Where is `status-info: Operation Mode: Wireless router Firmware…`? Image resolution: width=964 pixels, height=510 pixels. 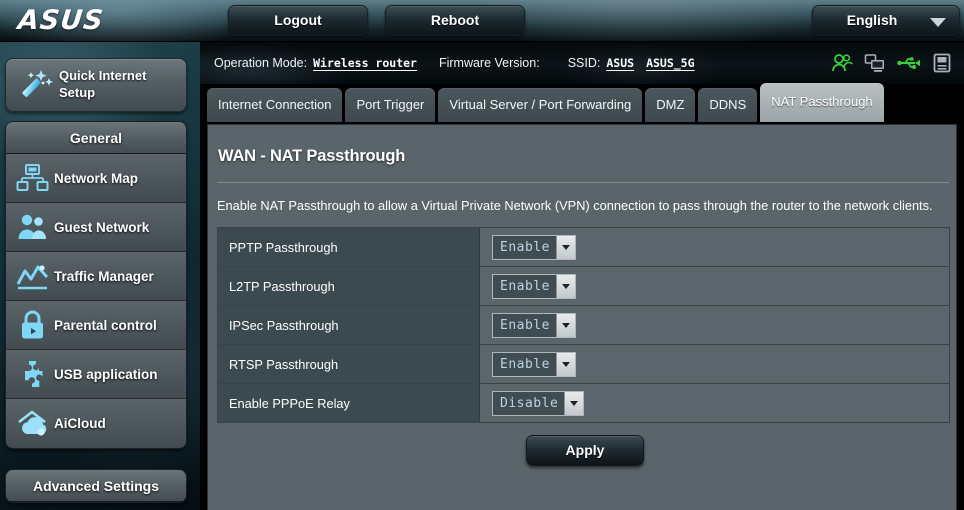 status-info: Operation Mode: Wireless router Firmware… is located at coordinates (454, 63).